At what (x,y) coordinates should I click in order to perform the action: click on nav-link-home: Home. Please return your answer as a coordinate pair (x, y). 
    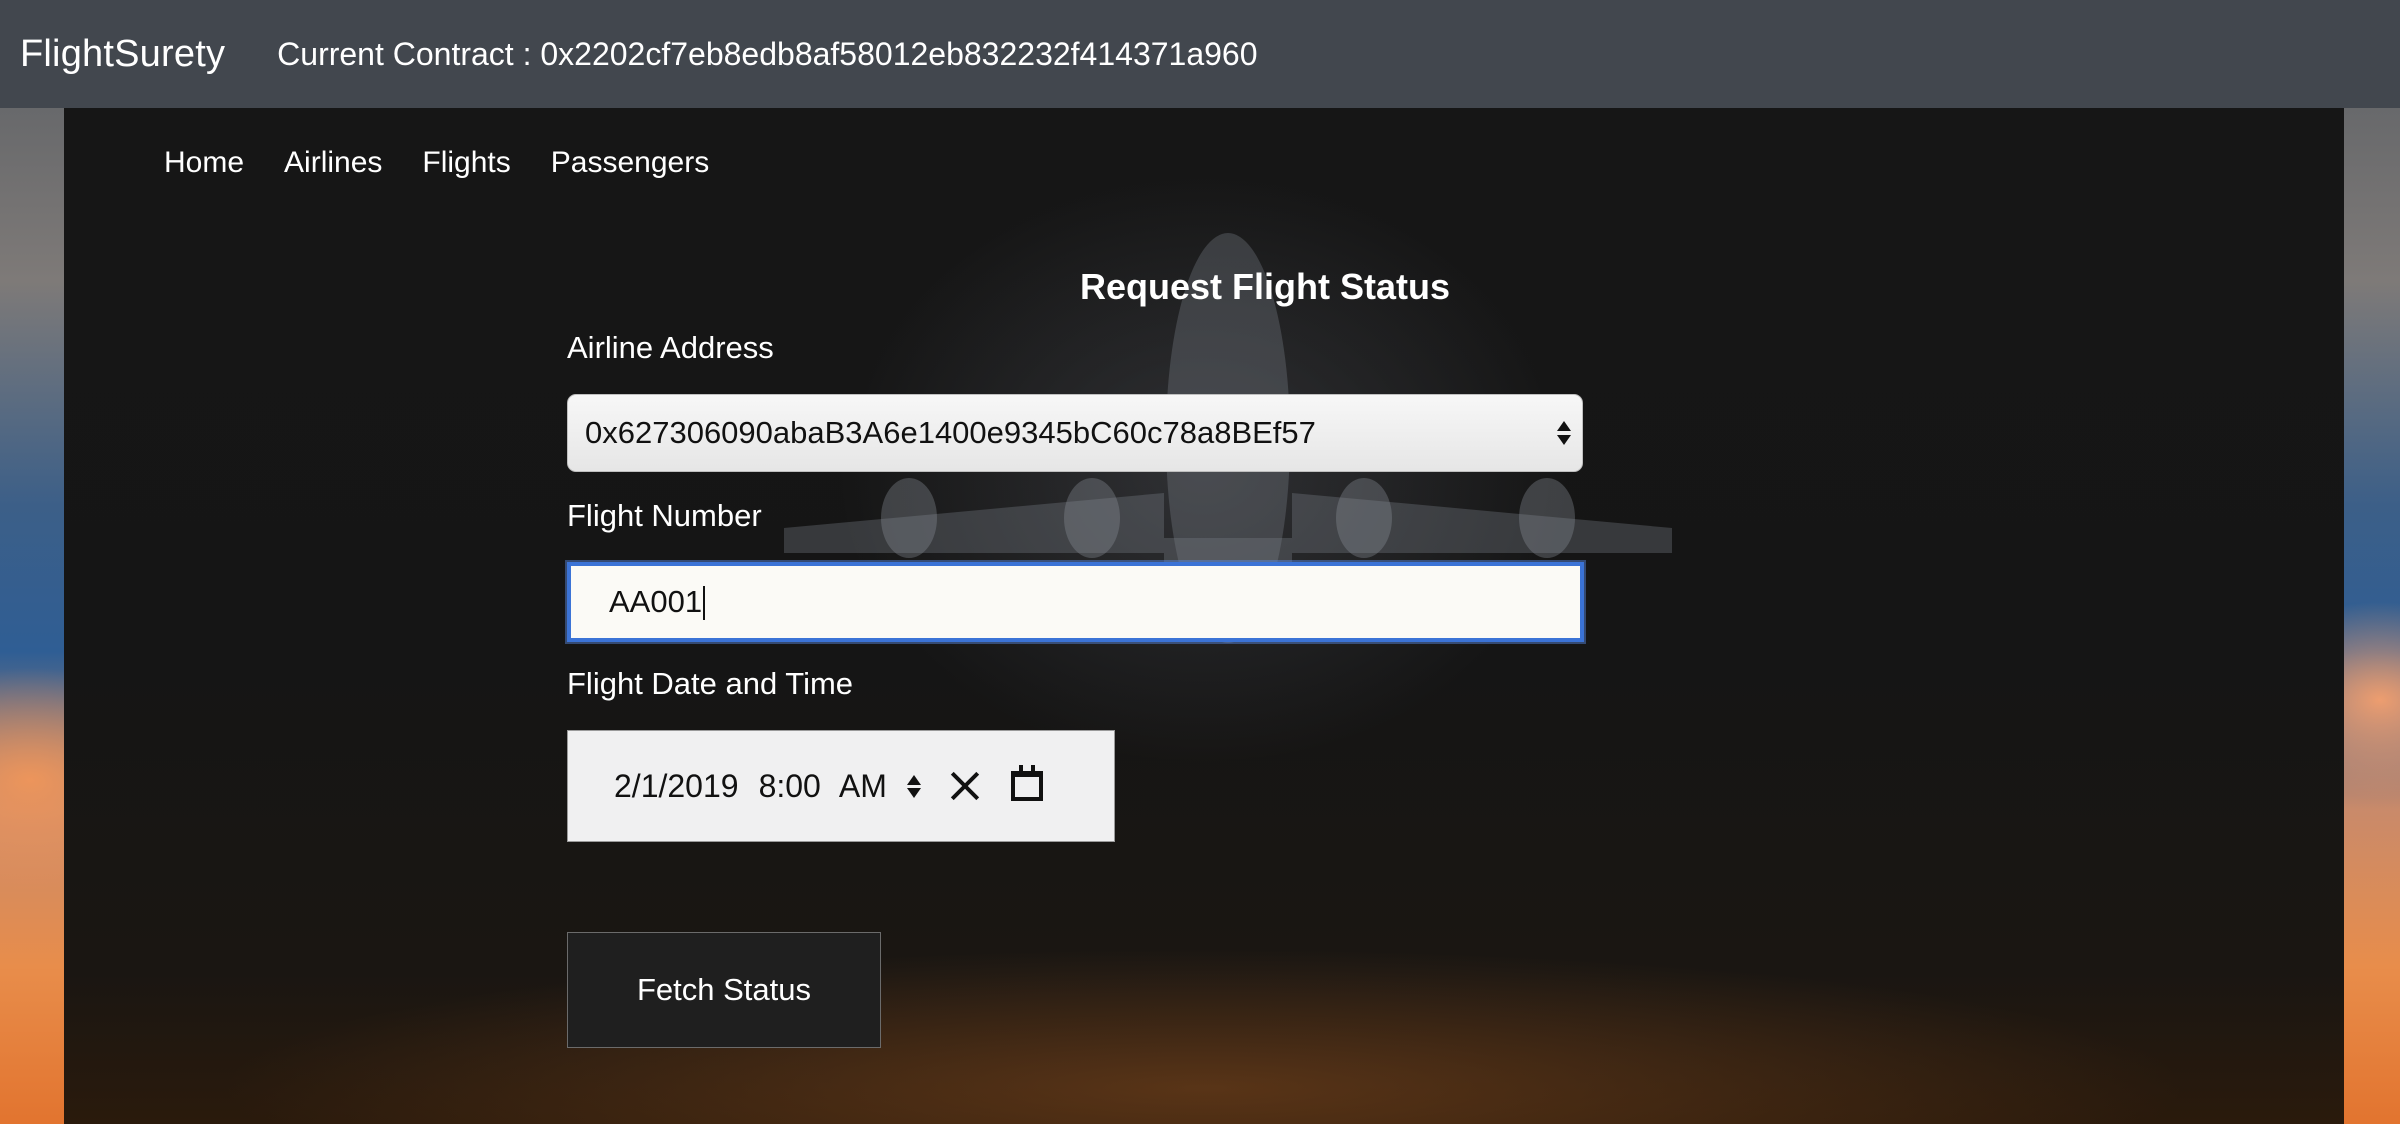
    Looking at the image, I should click on (204, 163).